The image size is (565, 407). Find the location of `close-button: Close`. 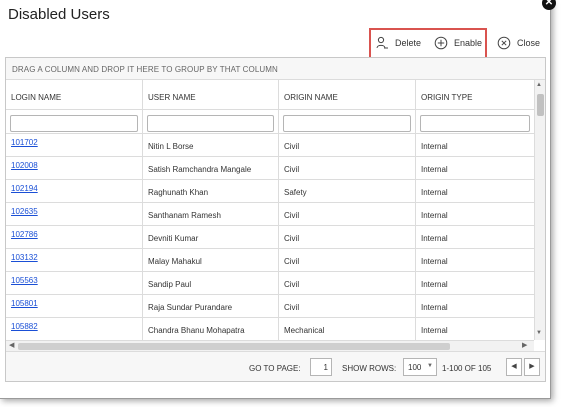

close-button: Close is located at coordinates (518, 43).